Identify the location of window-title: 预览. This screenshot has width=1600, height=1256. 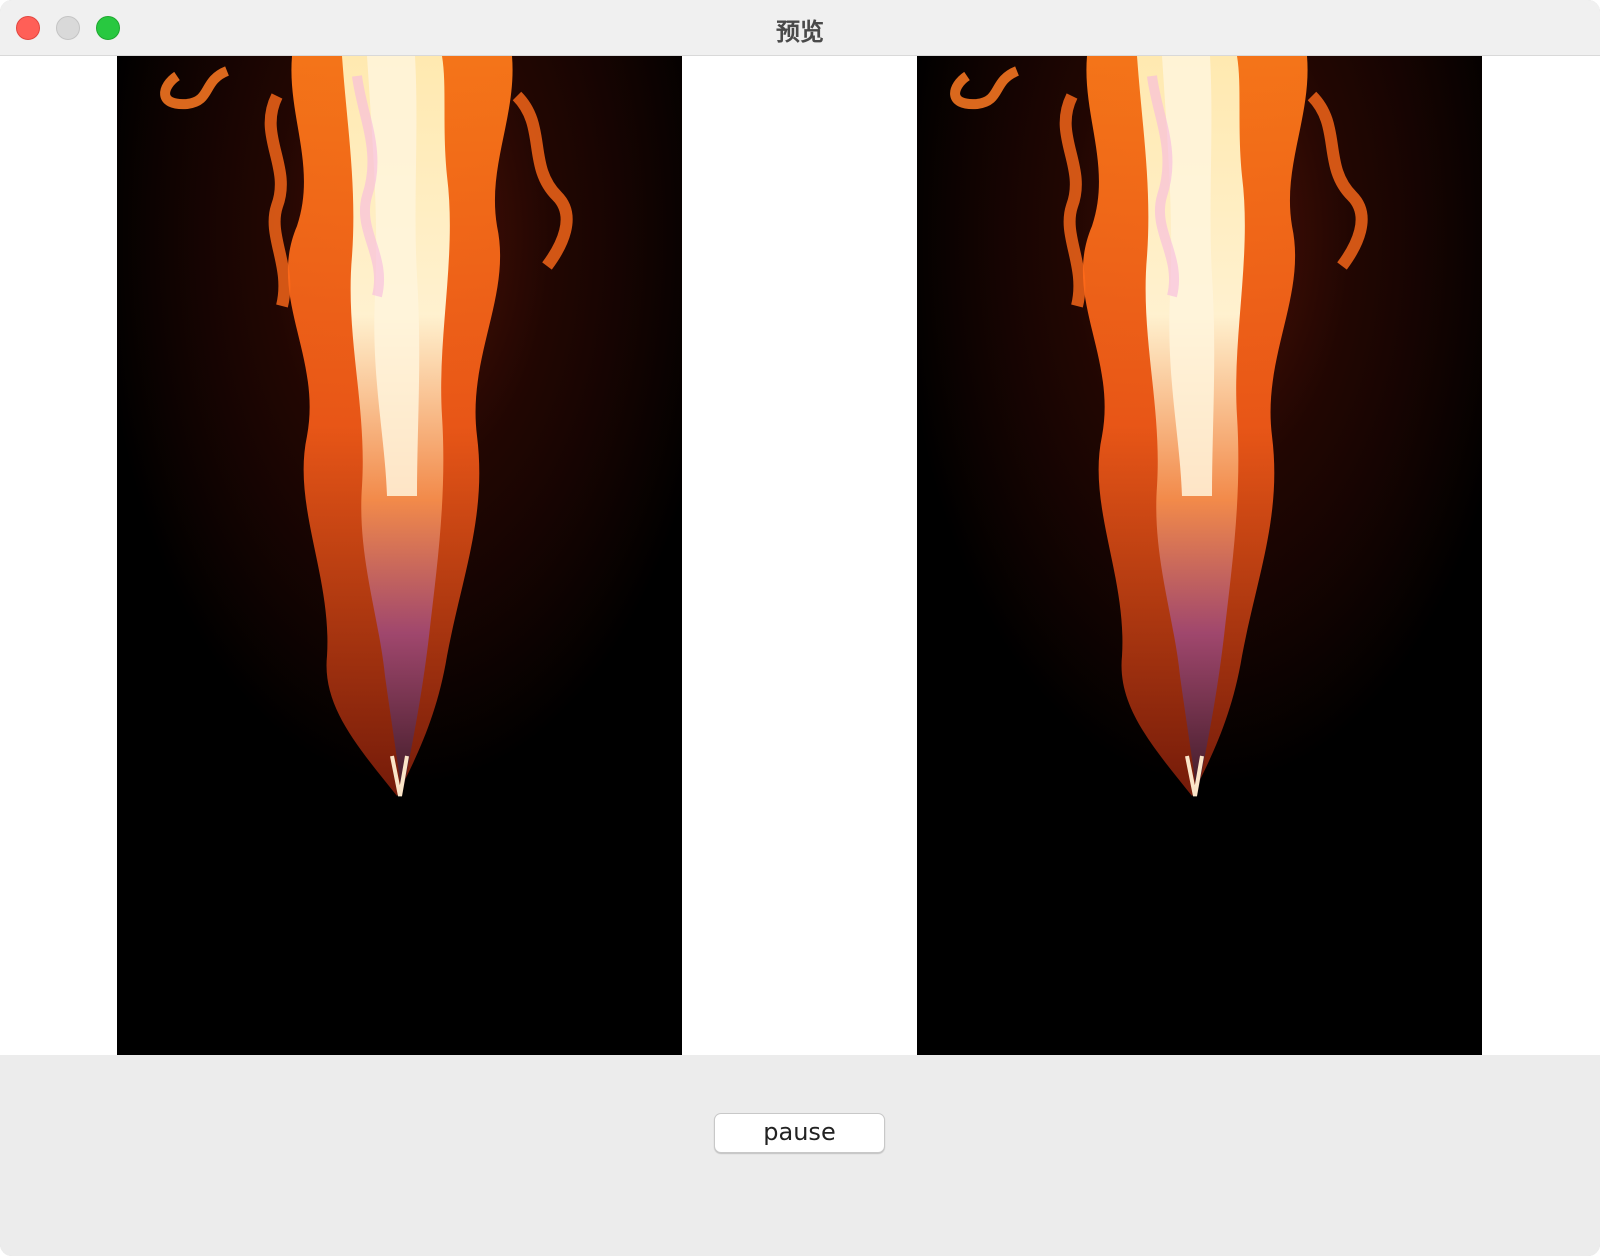
(800, 32).